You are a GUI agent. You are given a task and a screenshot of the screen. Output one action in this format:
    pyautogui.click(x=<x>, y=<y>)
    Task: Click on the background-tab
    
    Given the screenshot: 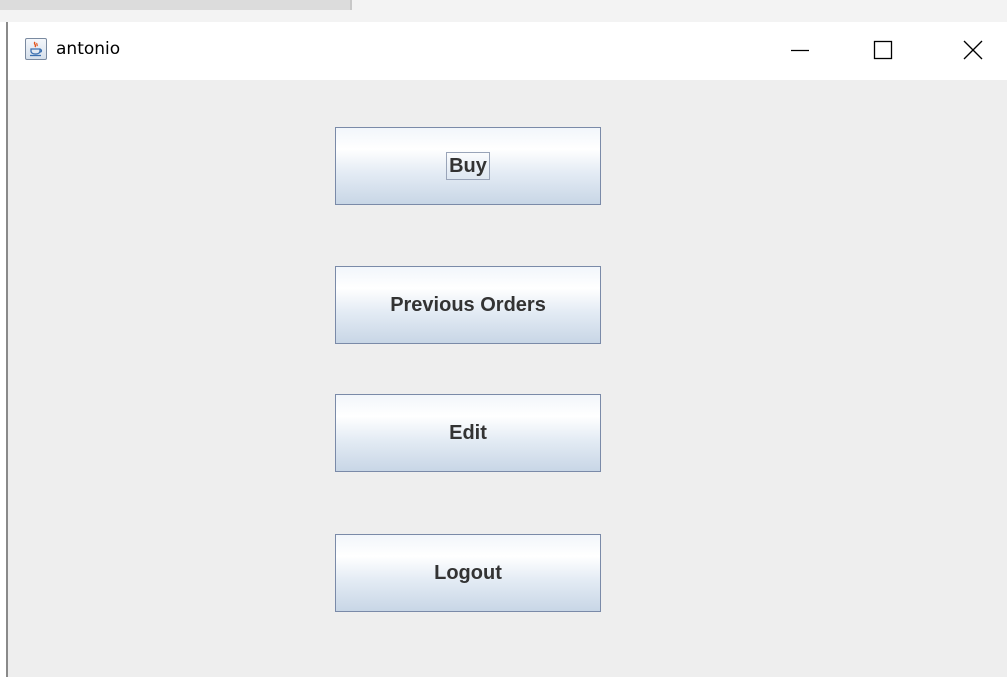 What is the action you would take?
    pyautogui.click(x=176, y=5)
    